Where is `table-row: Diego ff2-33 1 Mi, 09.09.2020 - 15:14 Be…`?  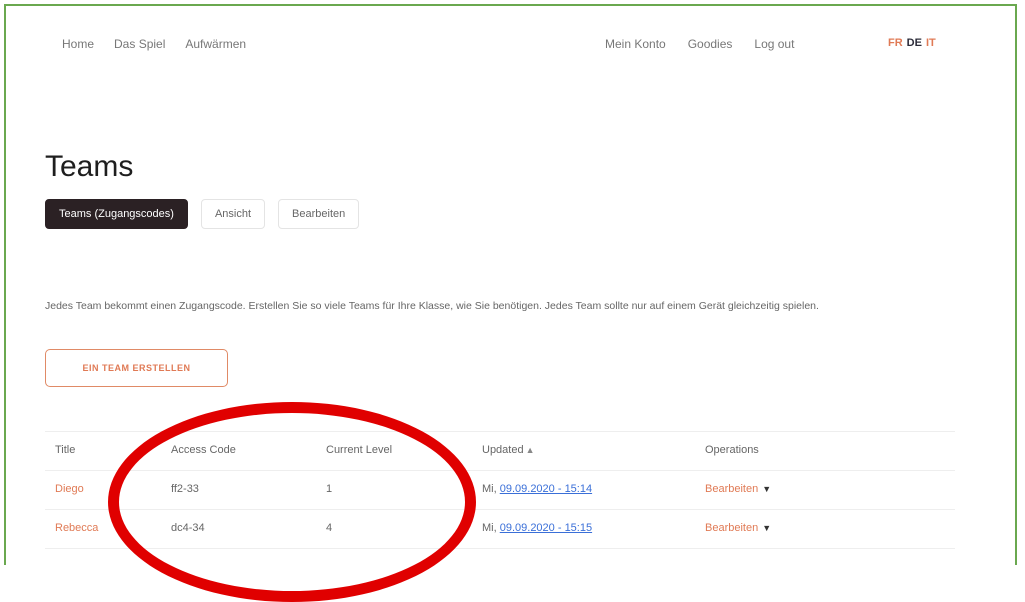
table-row: Diego ff2-33 1 Mi, 09.09.2020 - 15:14 Be… is located at coordinates (500, 490).